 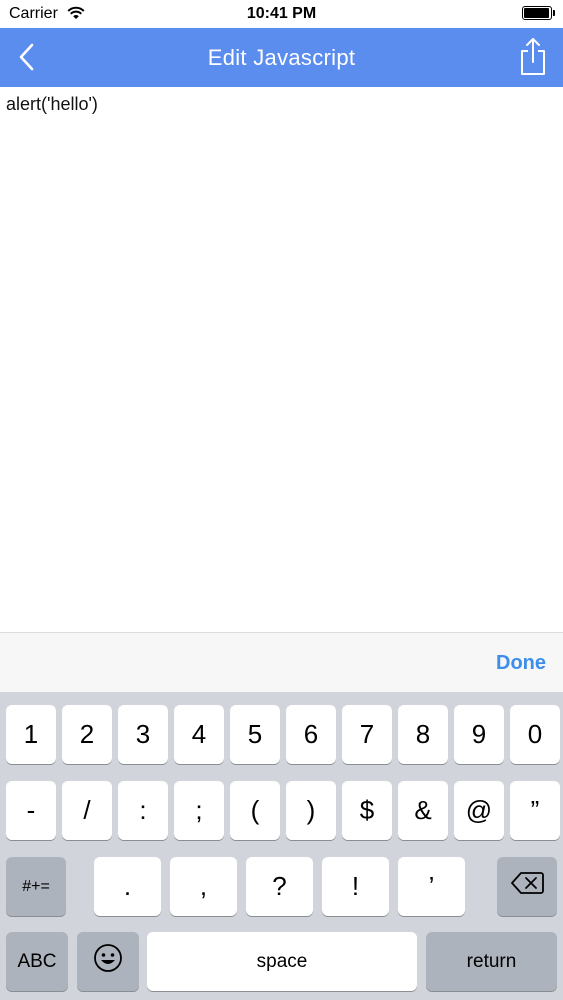 I want to click on key-question: ?, so click(x=279, y=886).